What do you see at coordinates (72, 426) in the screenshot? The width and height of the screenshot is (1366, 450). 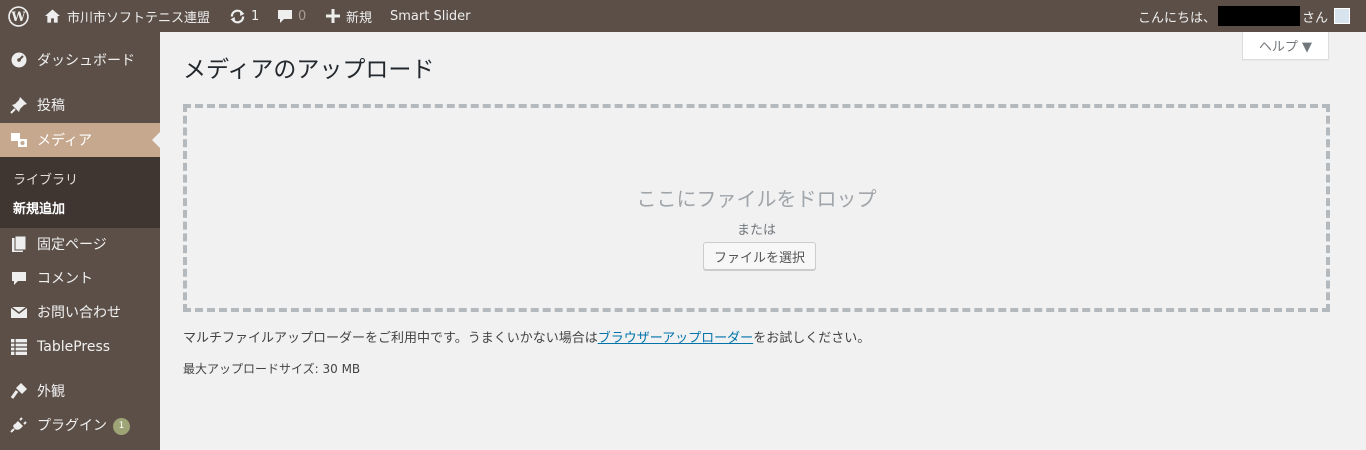 I see `plugins-label: プラグイン` at bounding box center [72, 426].